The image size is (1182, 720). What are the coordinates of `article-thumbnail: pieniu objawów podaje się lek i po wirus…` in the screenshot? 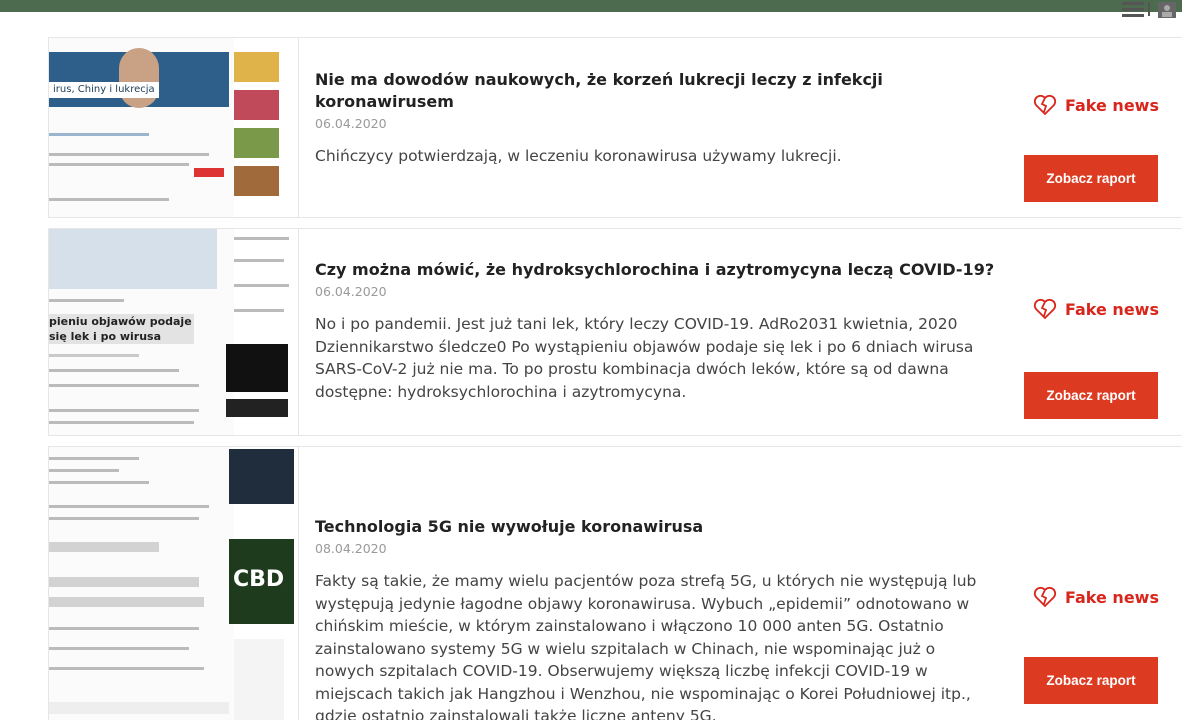 It's located at (174, 332).